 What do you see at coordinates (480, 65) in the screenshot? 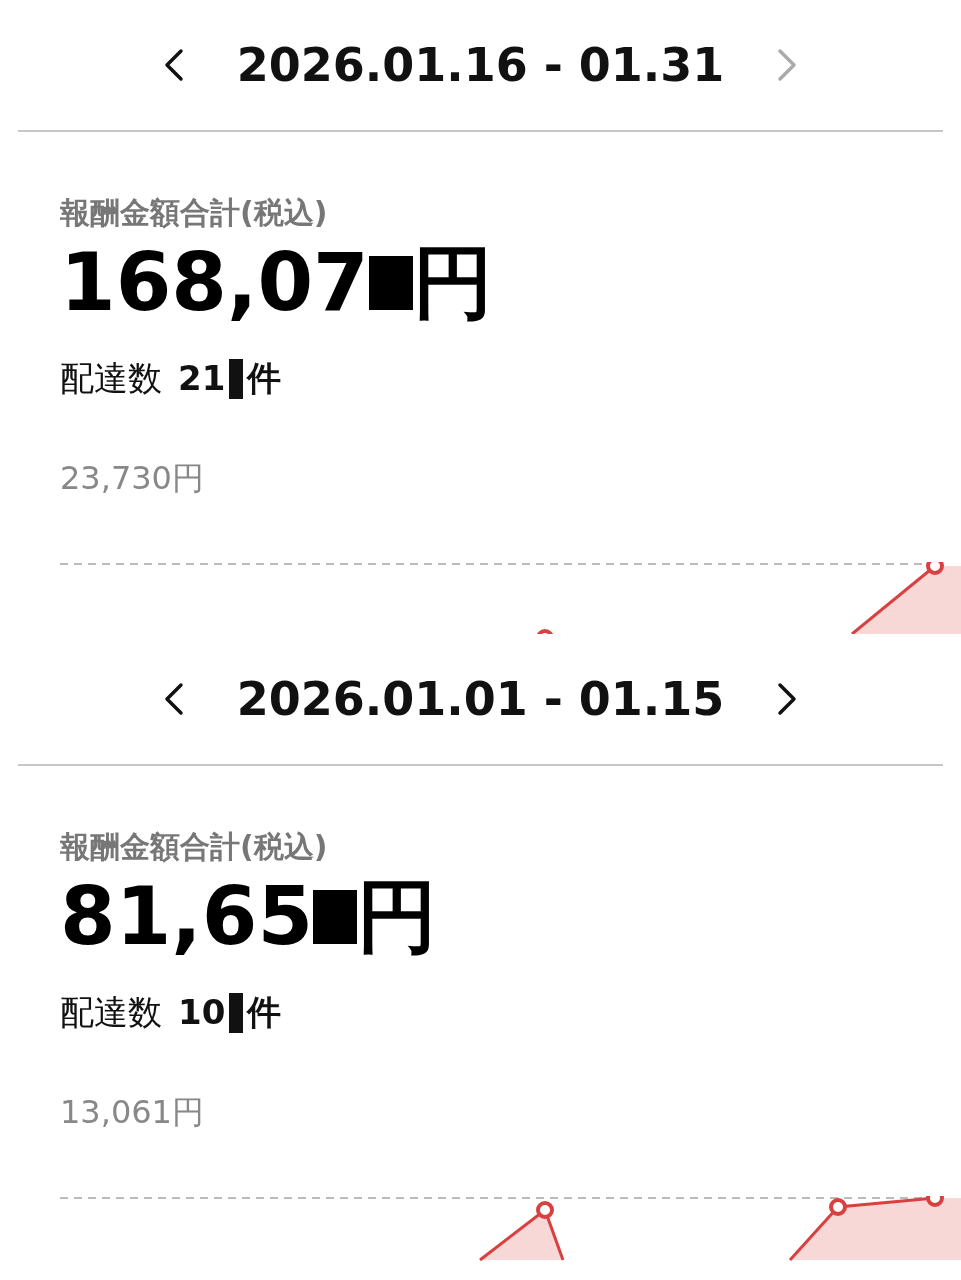
I see `date-range: 2026.01.16 - 01.31` at bounding box center [480, 65].